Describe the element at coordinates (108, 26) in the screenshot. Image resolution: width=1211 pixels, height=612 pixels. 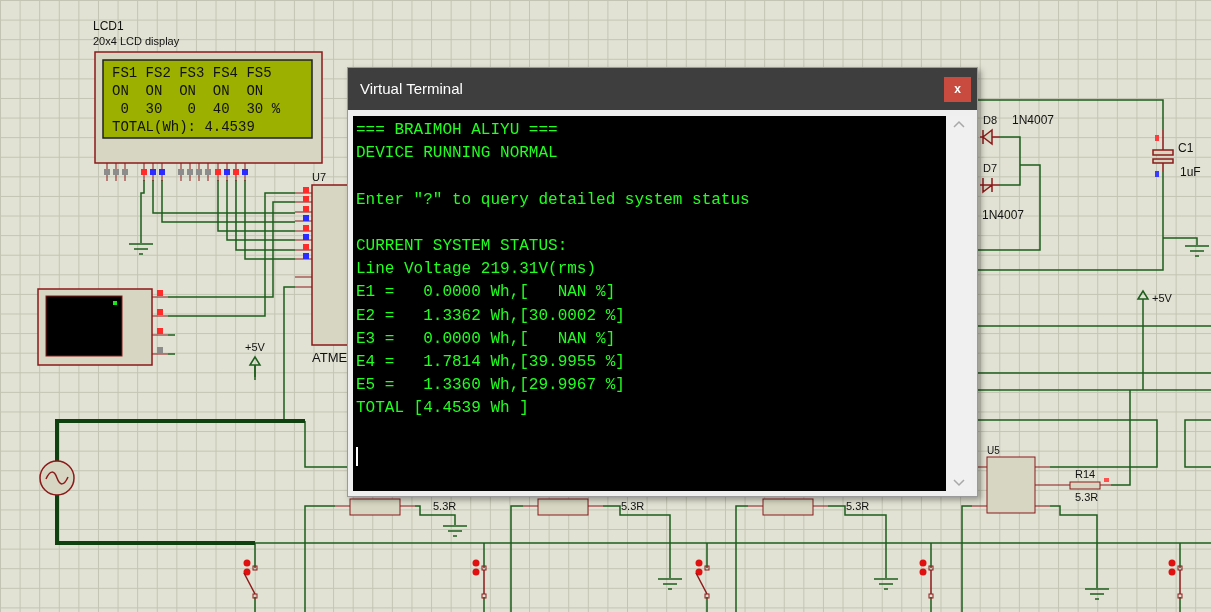
I see `component-ref-label: LCD1` at that location.